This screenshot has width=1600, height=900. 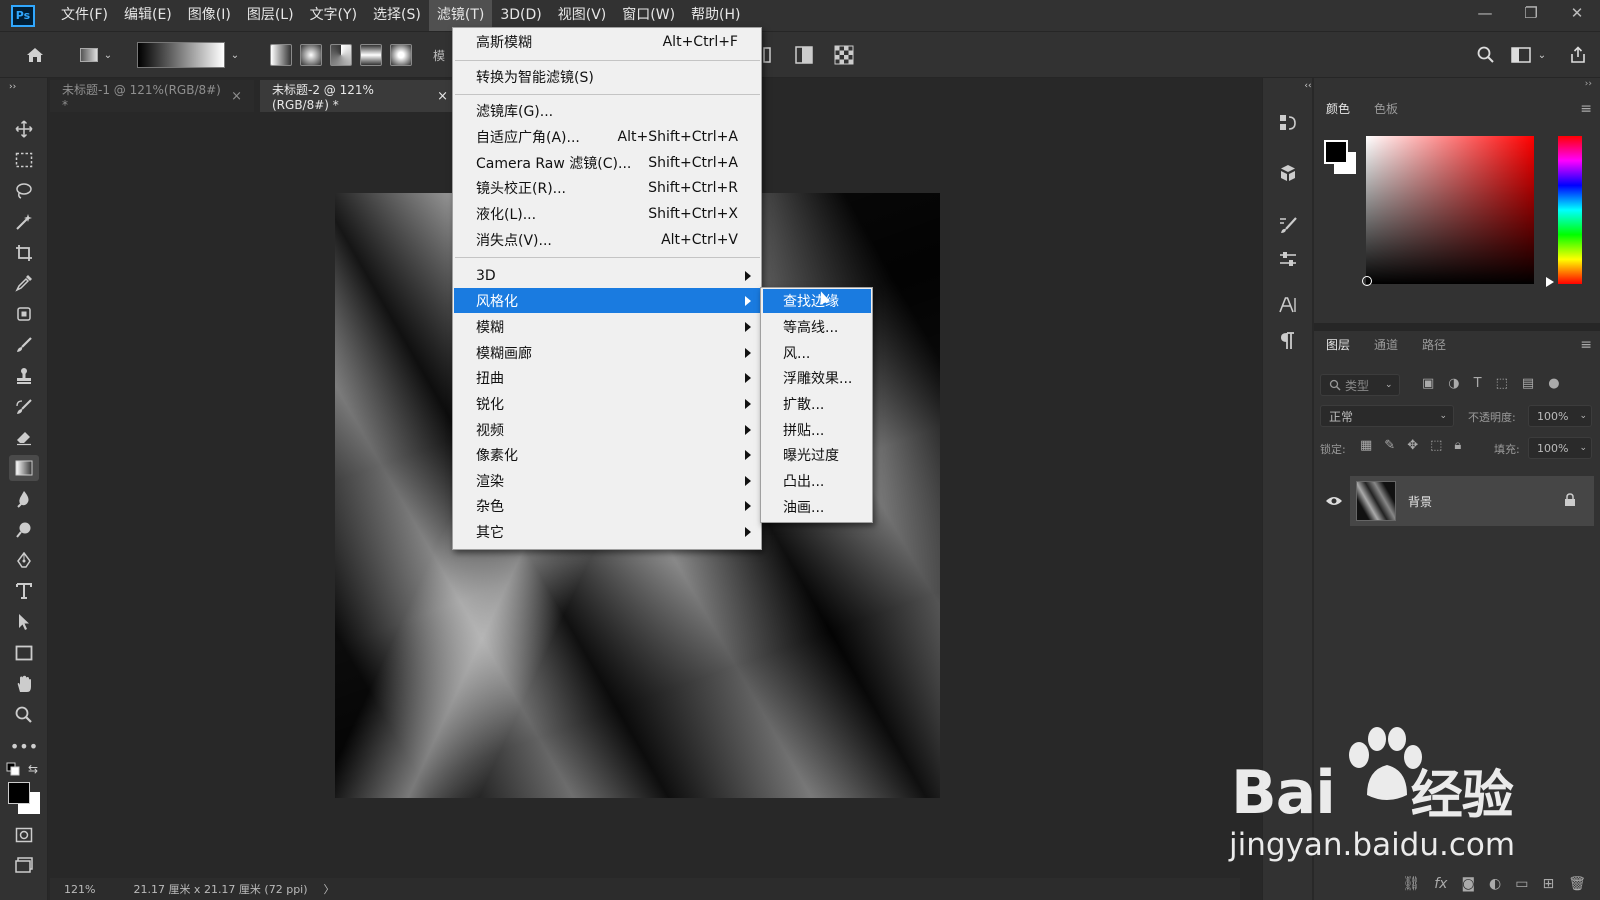 I want to click on adjustment-layer-icon: ◐, so click(x=1495, y=884).